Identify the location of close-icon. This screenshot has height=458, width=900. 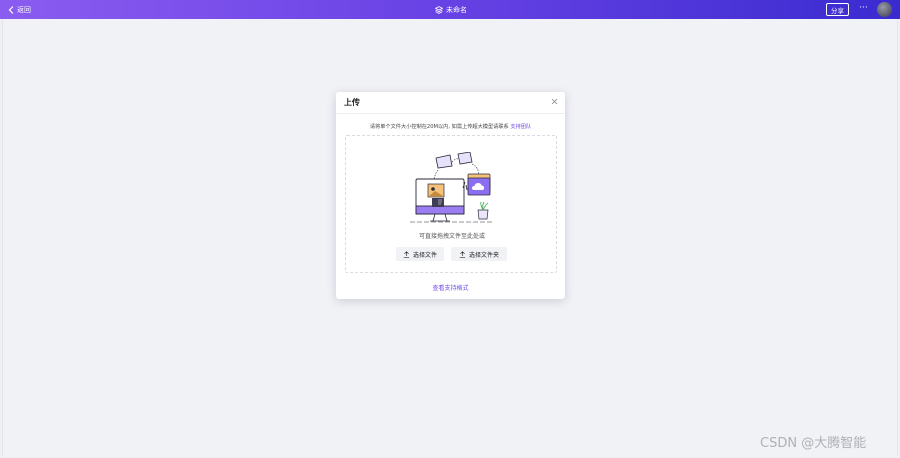
(554, 101).